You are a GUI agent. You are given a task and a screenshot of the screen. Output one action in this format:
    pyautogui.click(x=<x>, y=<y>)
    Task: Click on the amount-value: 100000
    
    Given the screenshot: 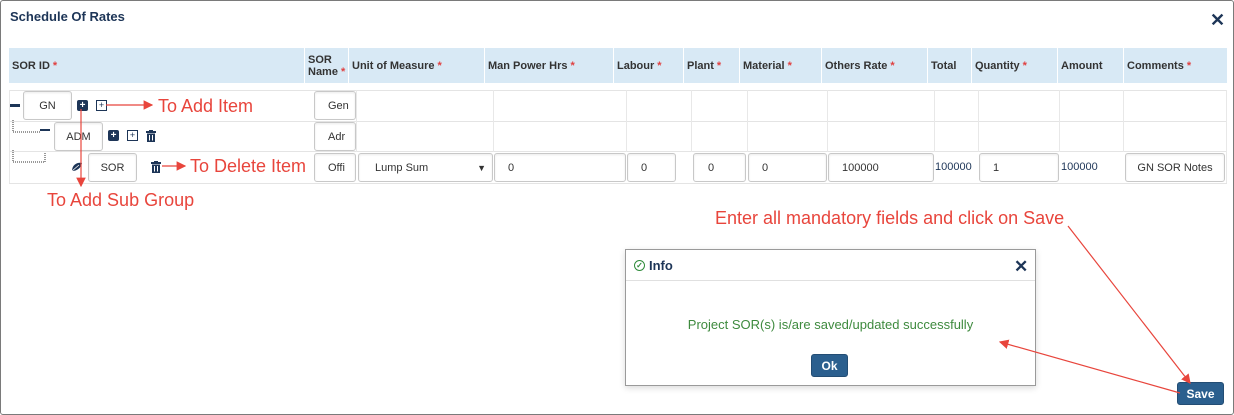 What is the action you would take?
    pyautogui.click(x=1079, y=167)
    